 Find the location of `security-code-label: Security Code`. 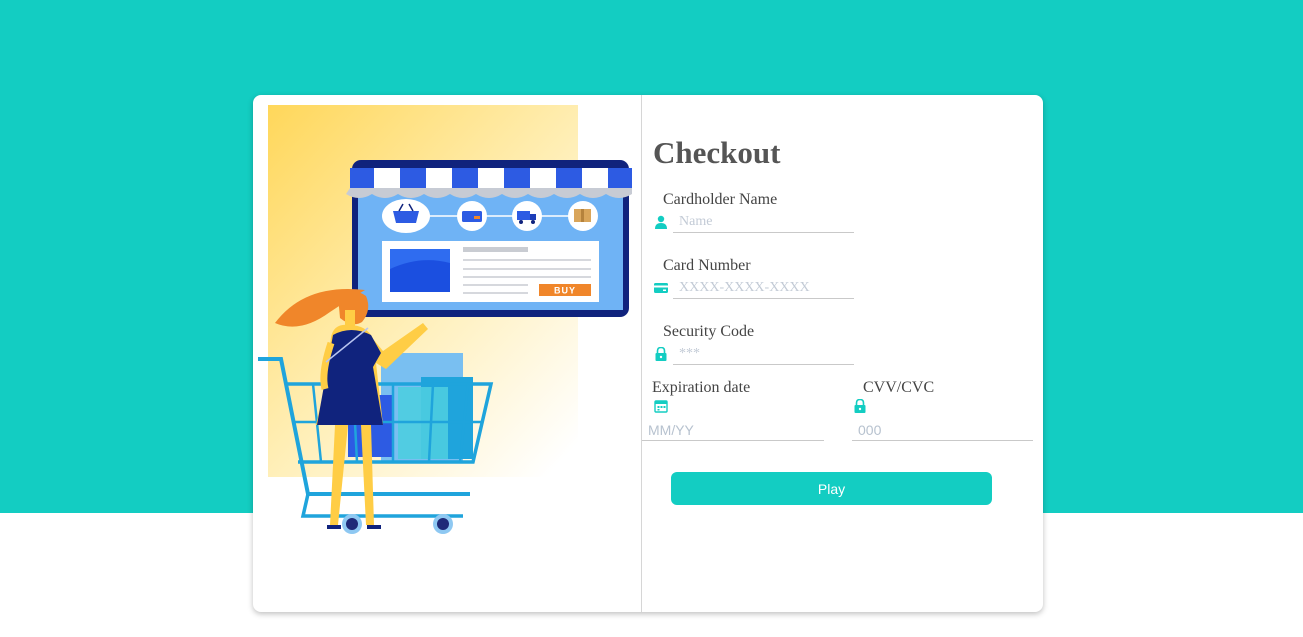

security-code-label: Security Code is located at coordinates (709, 331).